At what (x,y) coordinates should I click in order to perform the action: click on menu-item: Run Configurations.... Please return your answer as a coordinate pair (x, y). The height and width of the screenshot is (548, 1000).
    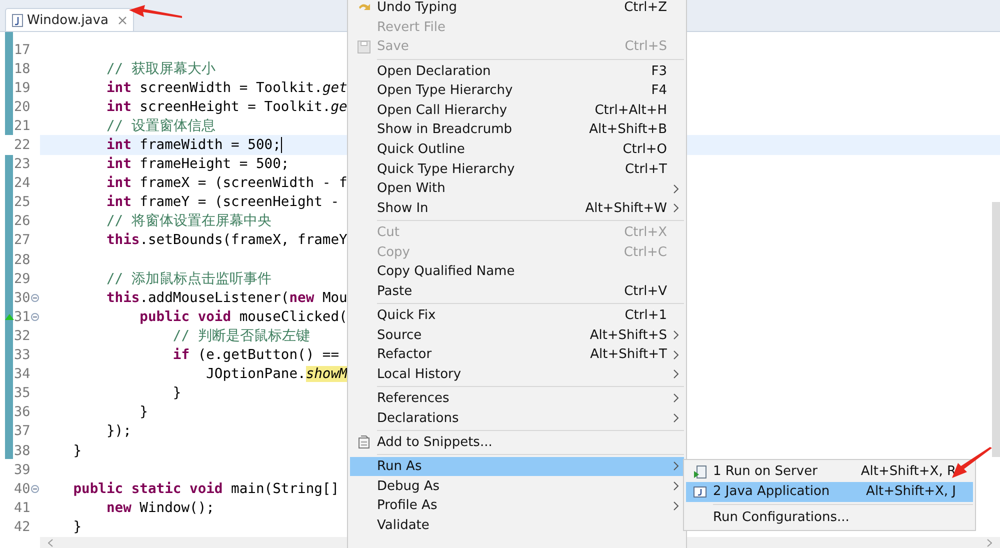
    Looking at the image, I should click on (829, 518).